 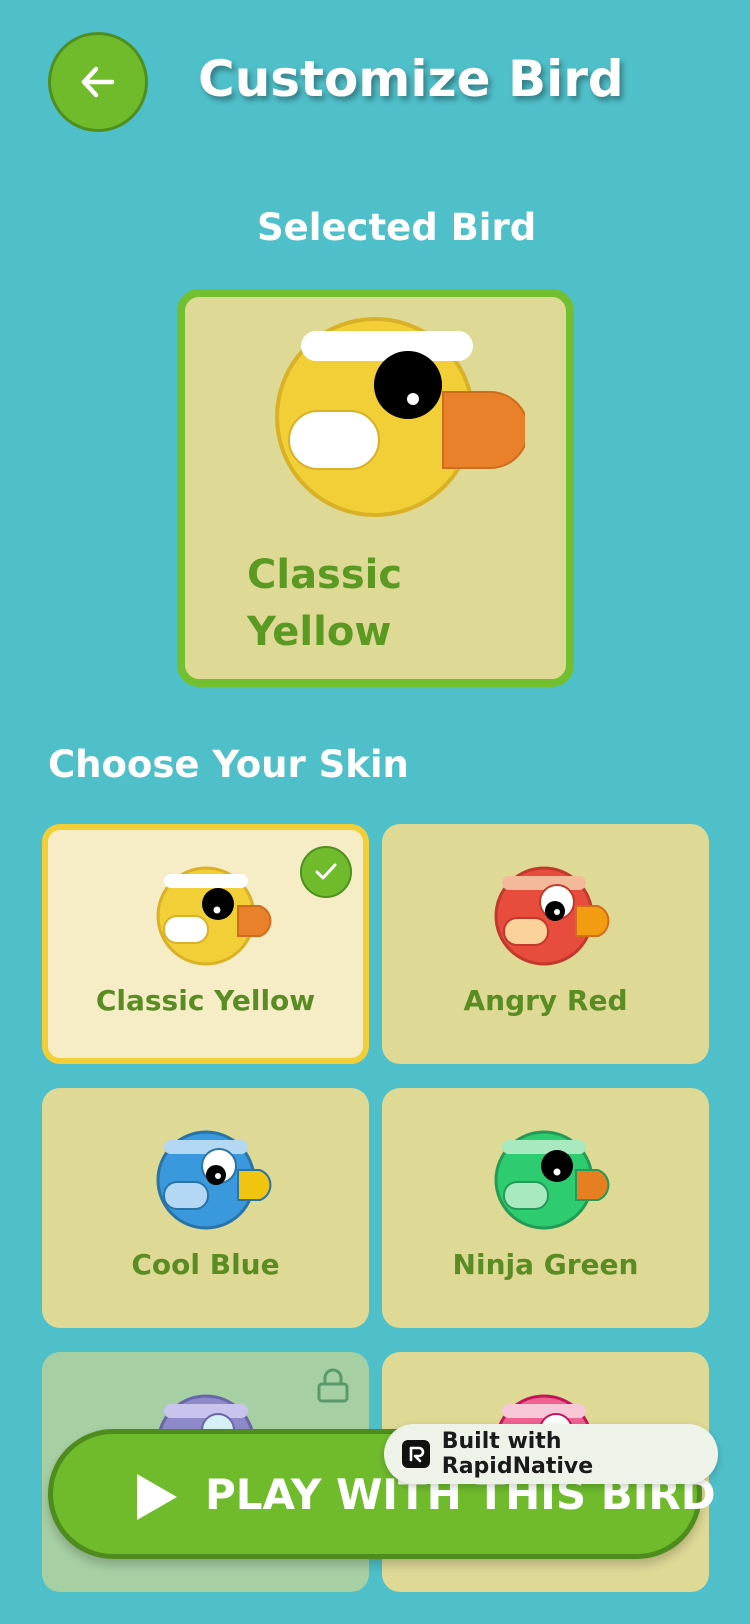 What do you see at coordinates (214, 916) in the screenshot?
I see `bird-classic-yellow-image` at bounding box center [214, 916].